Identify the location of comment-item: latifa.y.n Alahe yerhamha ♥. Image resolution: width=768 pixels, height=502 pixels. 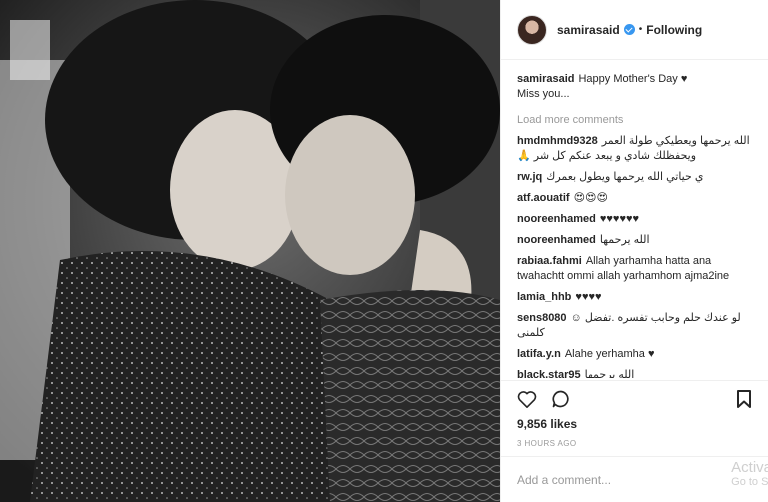
(638, 354).